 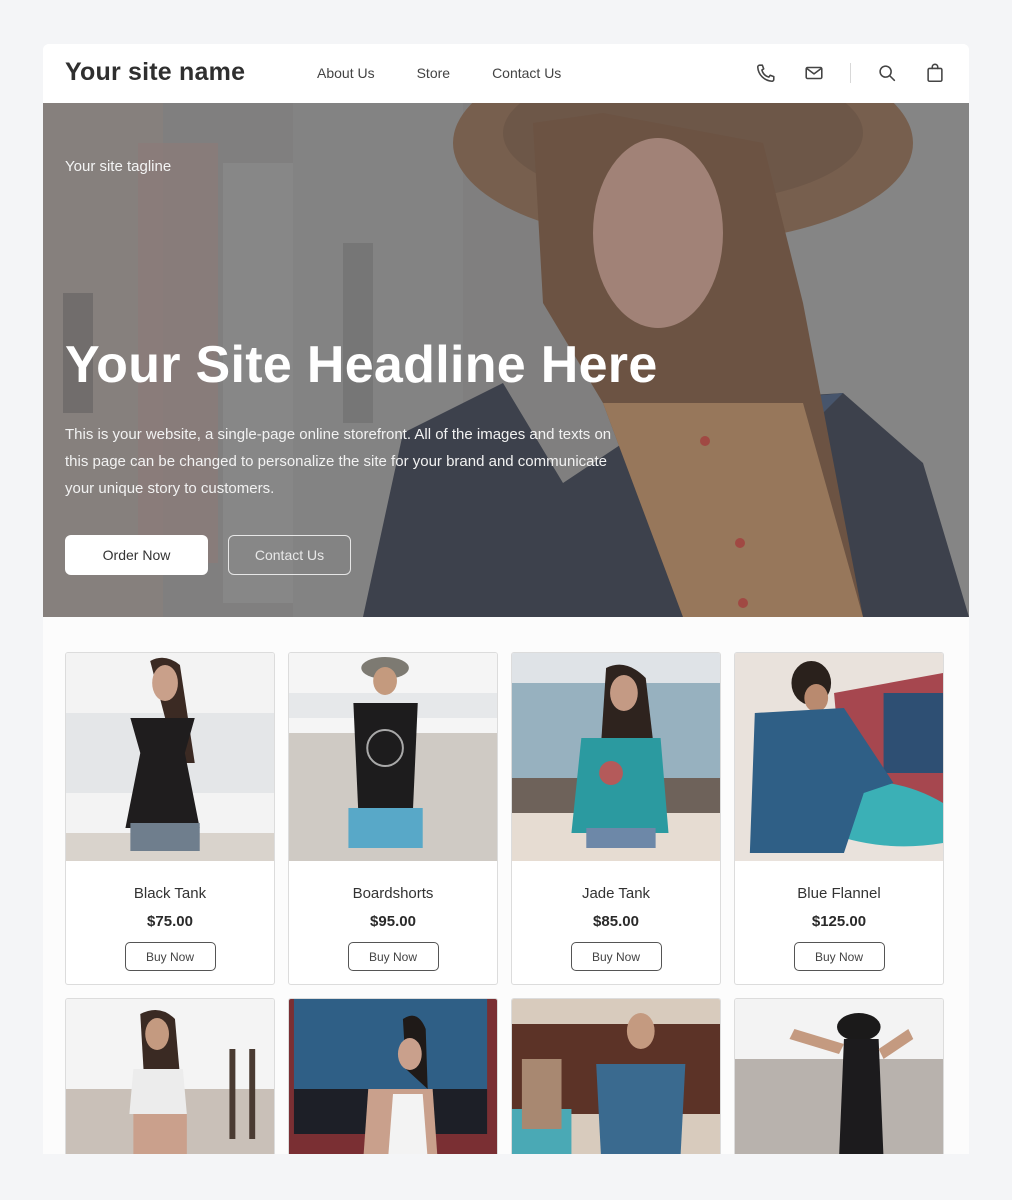 I want to click on product-price: $75.00, so click(x=170, y=921).